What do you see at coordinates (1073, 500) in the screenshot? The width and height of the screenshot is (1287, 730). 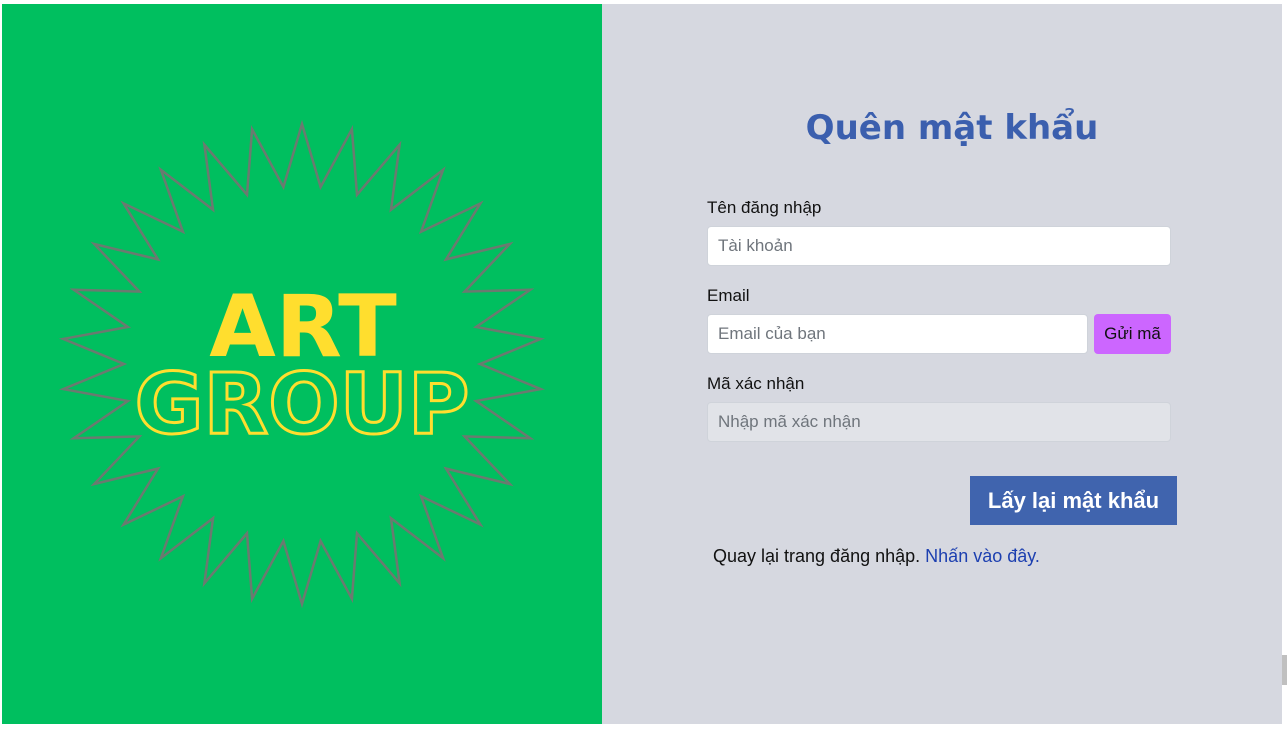 I see `reset-password-button: Lấy lại mật khẩu` at bounding box center [1073, 500].